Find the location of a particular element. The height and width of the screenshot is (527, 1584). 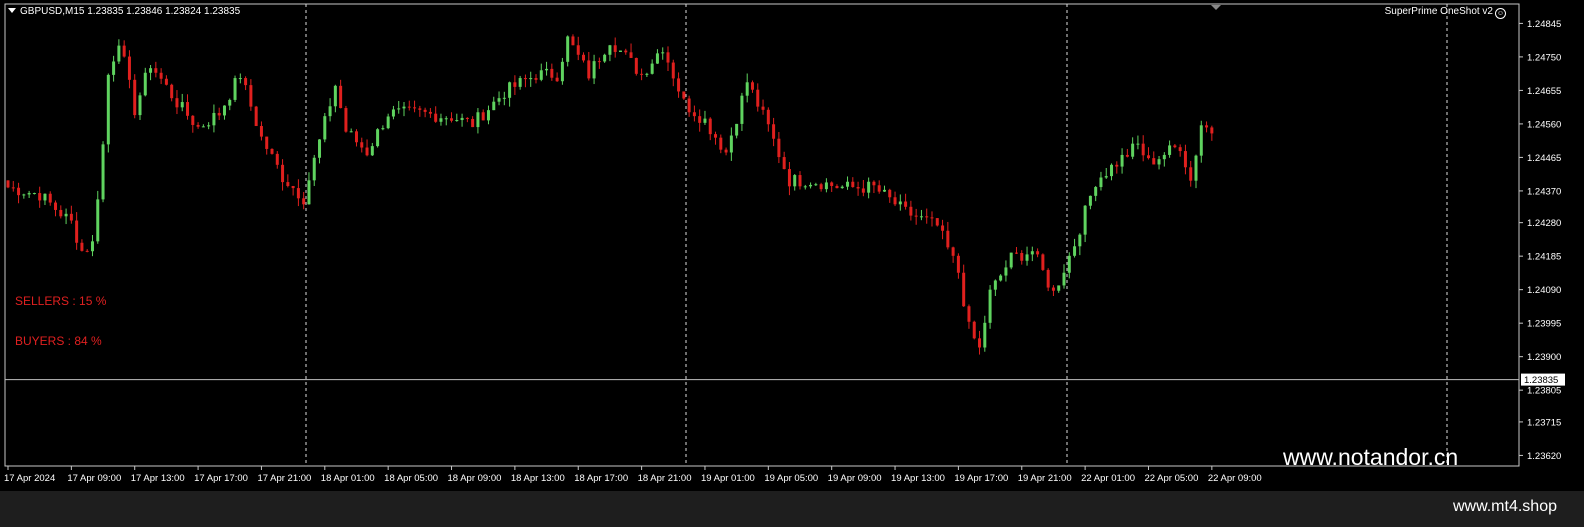

x-tick-label-8: 18 Apr 13:00 is located at coordinates (538, 478).